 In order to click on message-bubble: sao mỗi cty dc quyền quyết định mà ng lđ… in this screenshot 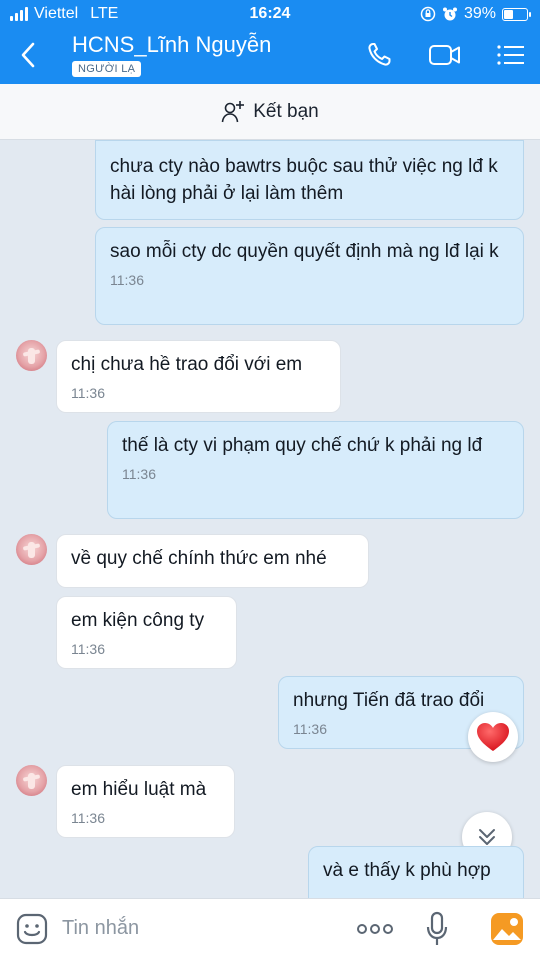, I will do `click(309, 276)`.